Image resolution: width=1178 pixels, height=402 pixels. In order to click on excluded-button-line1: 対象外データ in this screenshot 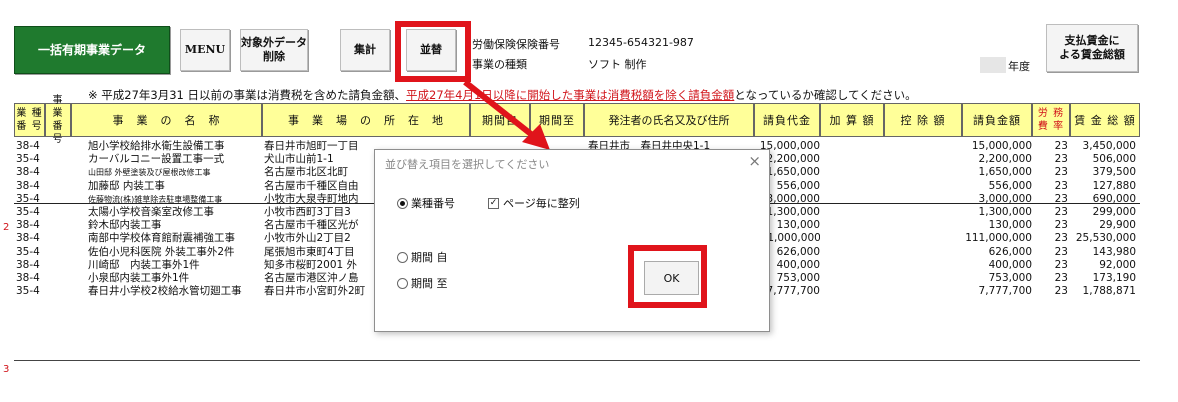, I will do `click(274, 42)`.